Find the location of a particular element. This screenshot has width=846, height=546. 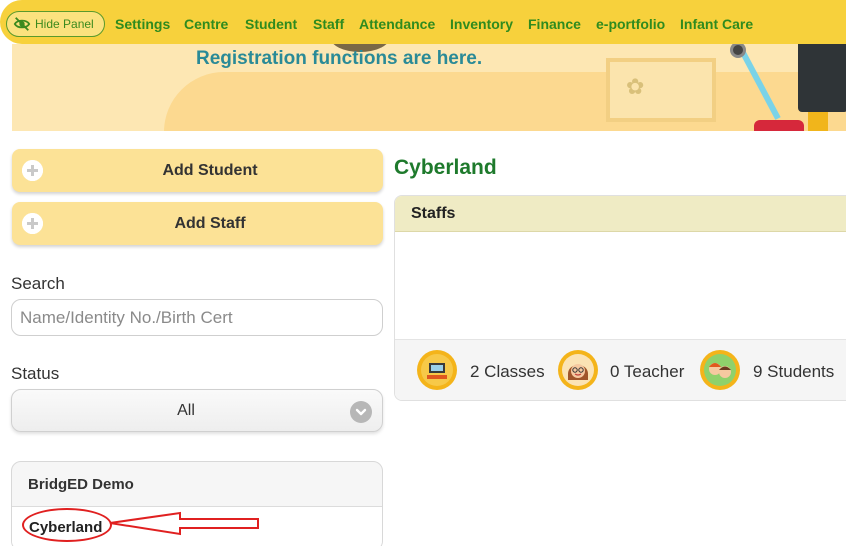

nav-inventory: Inventory is located at coordinates (481, 24).